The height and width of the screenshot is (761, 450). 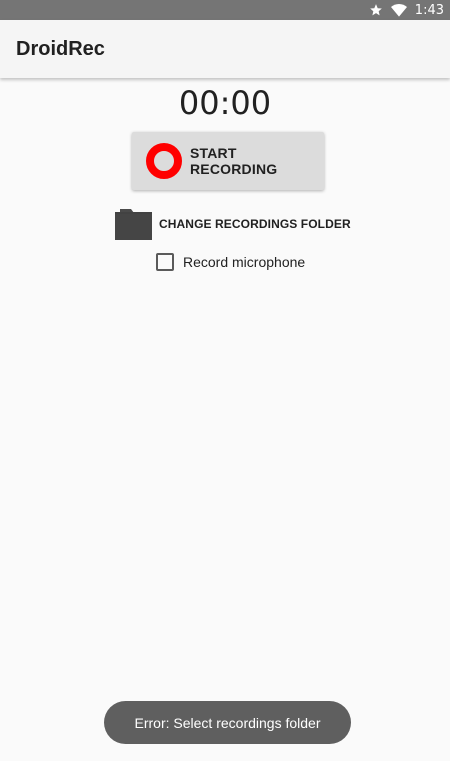 What do you see at coordinates (225, 103) in the screenshot?
I see `recording-timer: 00:00` at bounding box center [225, 103].